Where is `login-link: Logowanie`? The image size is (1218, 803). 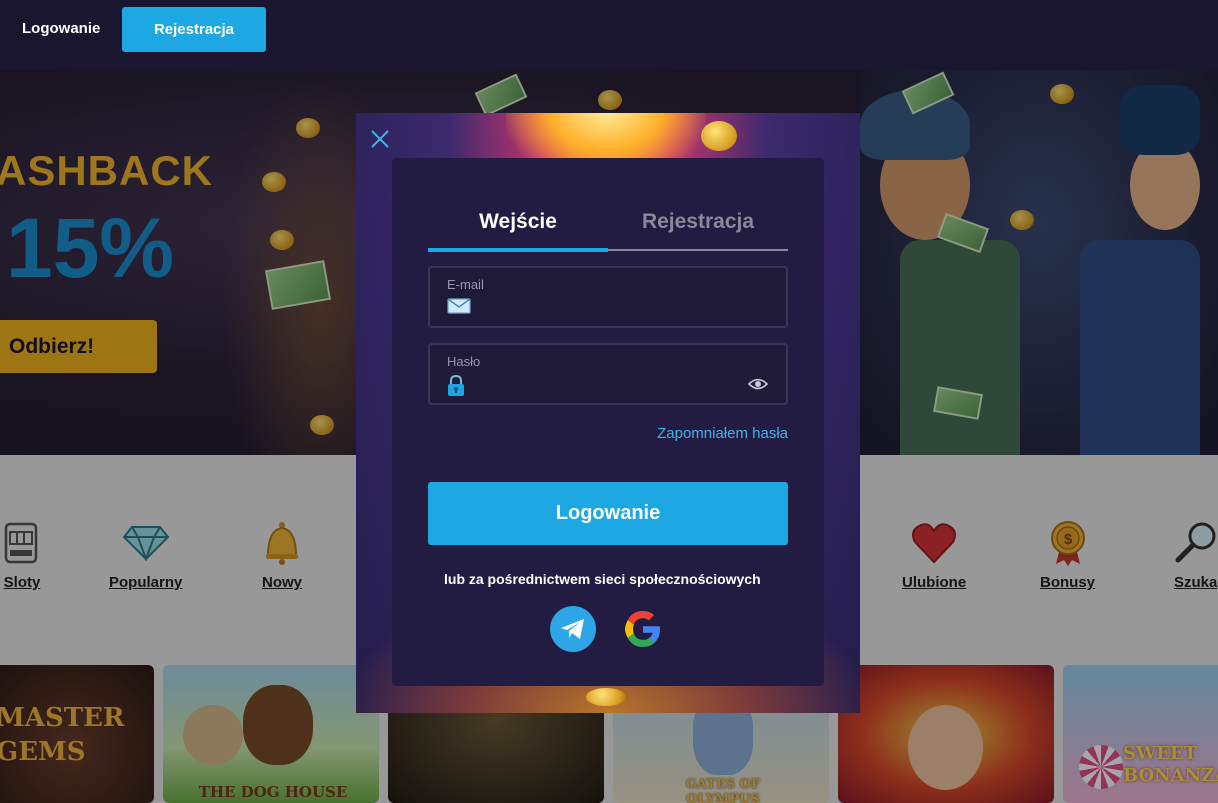 login-link: Logowanie is located at coordinates (61, 28).